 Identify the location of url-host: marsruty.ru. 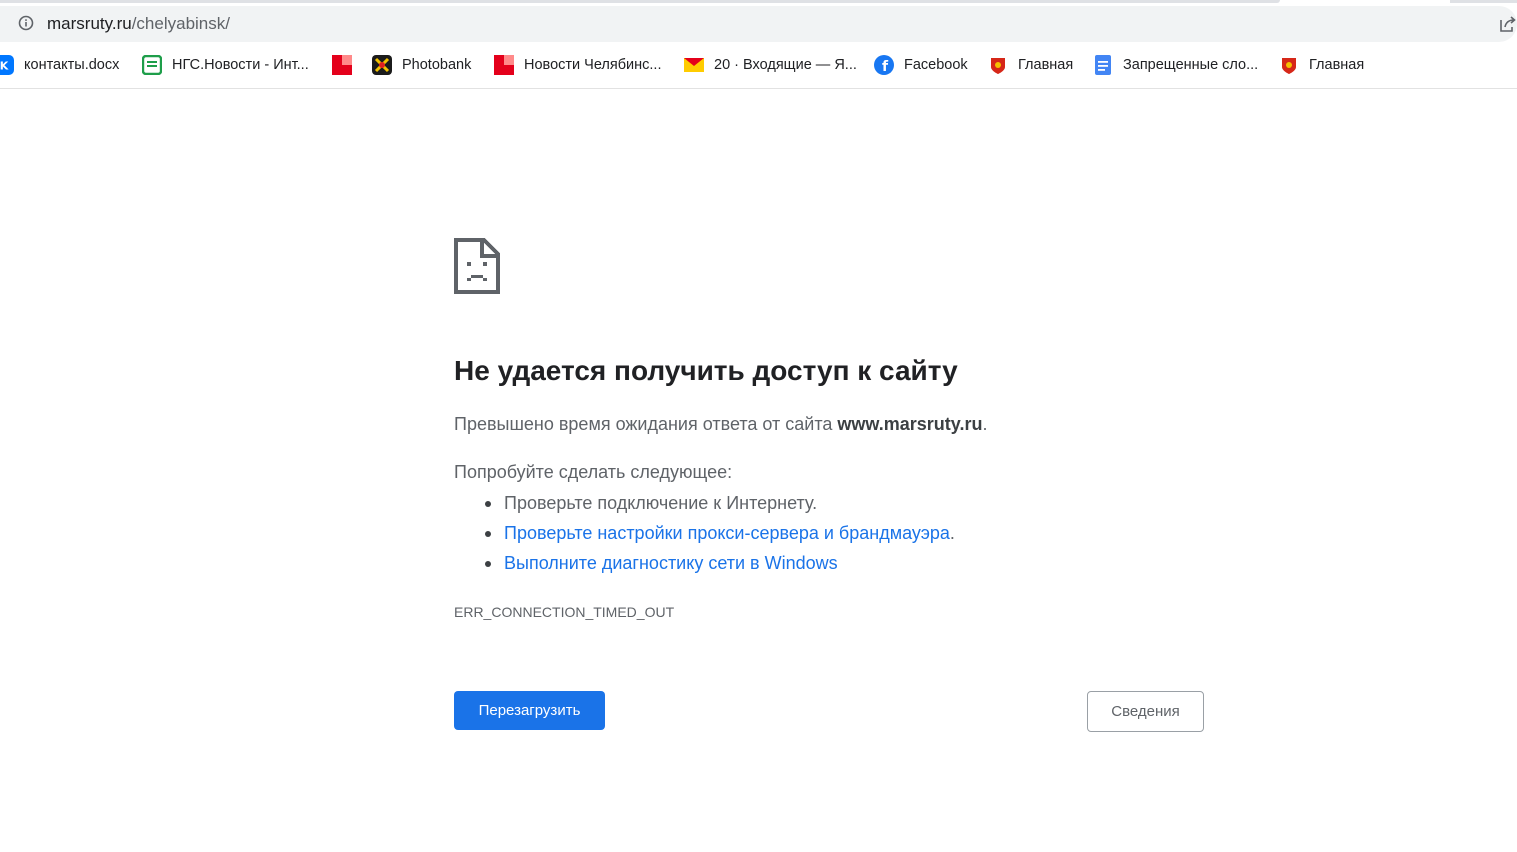
(89, 23).